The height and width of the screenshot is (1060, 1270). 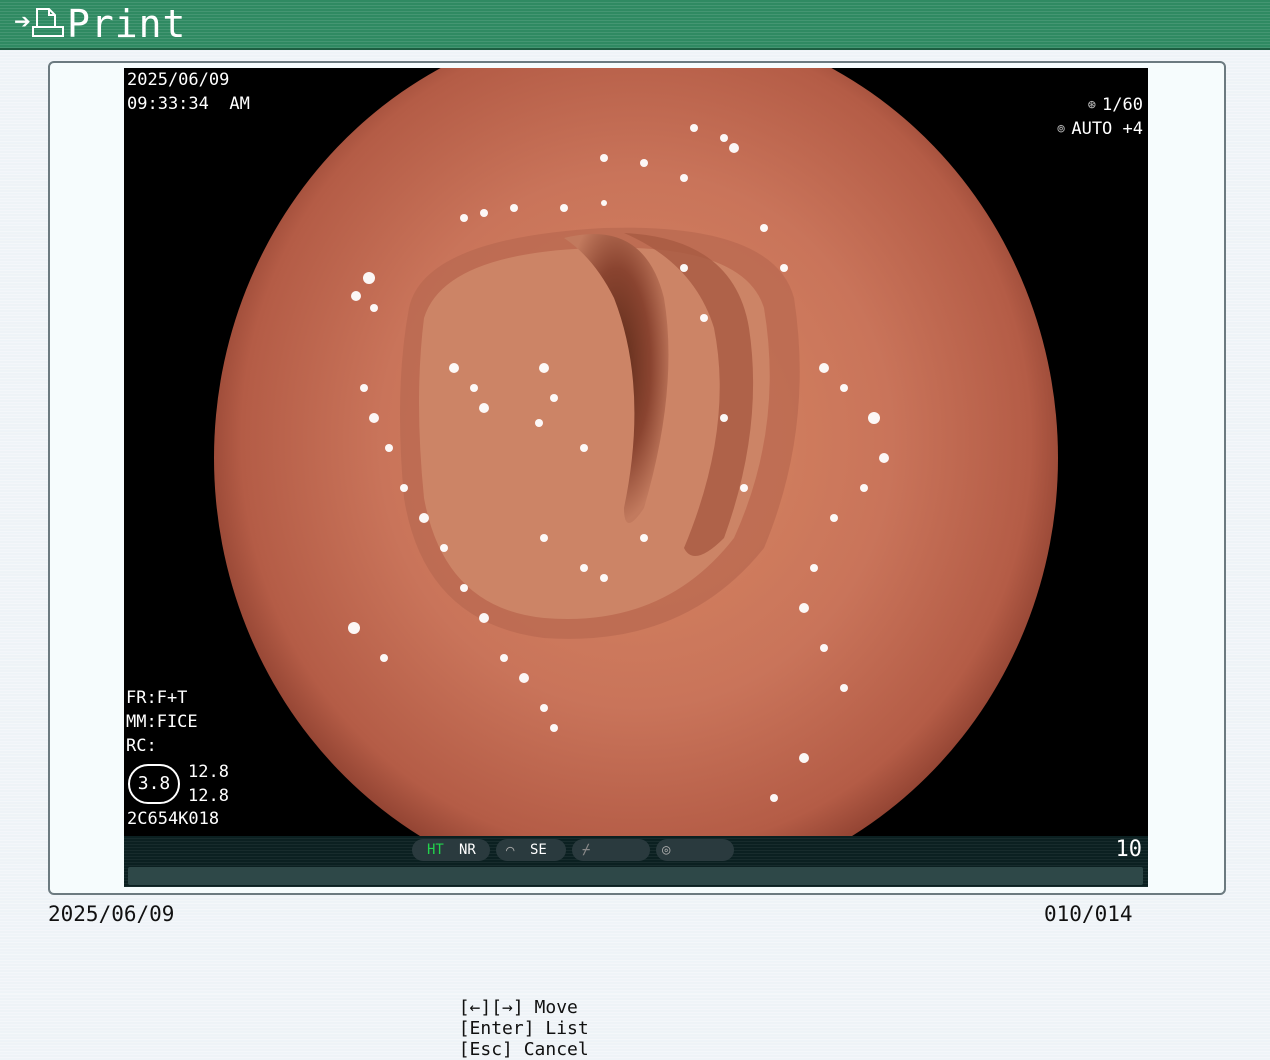 What do you see at coordinates (635, 876) in the screenshot?
I see `progress-bar` at bounding box center [635, 876].